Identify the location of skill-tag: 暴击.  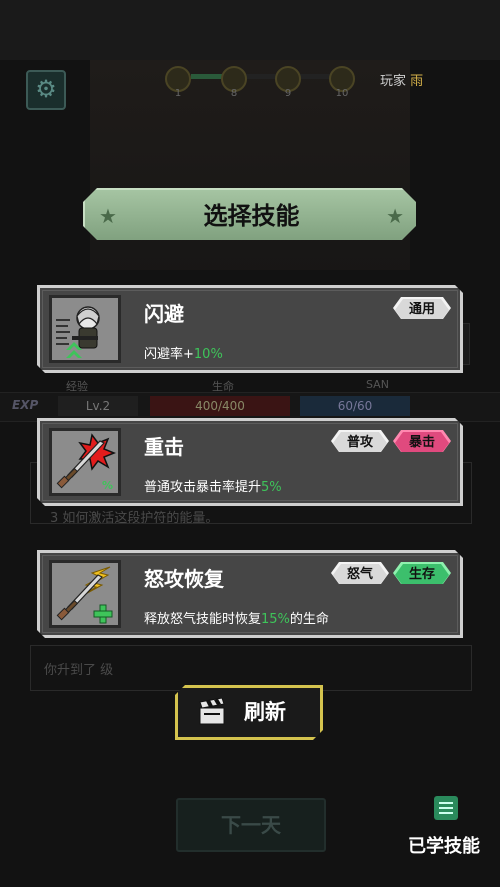
(422, 443).